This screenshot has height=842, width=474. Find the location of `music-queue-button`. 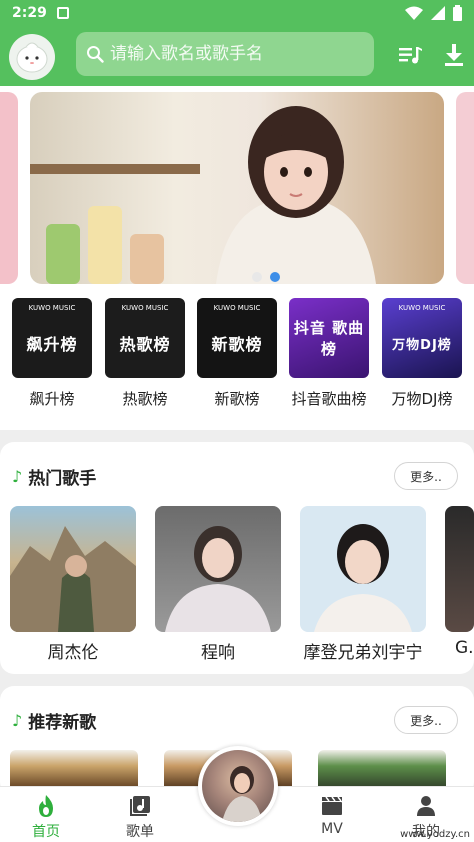

music-queue-button is located at coordinates (411, 55).